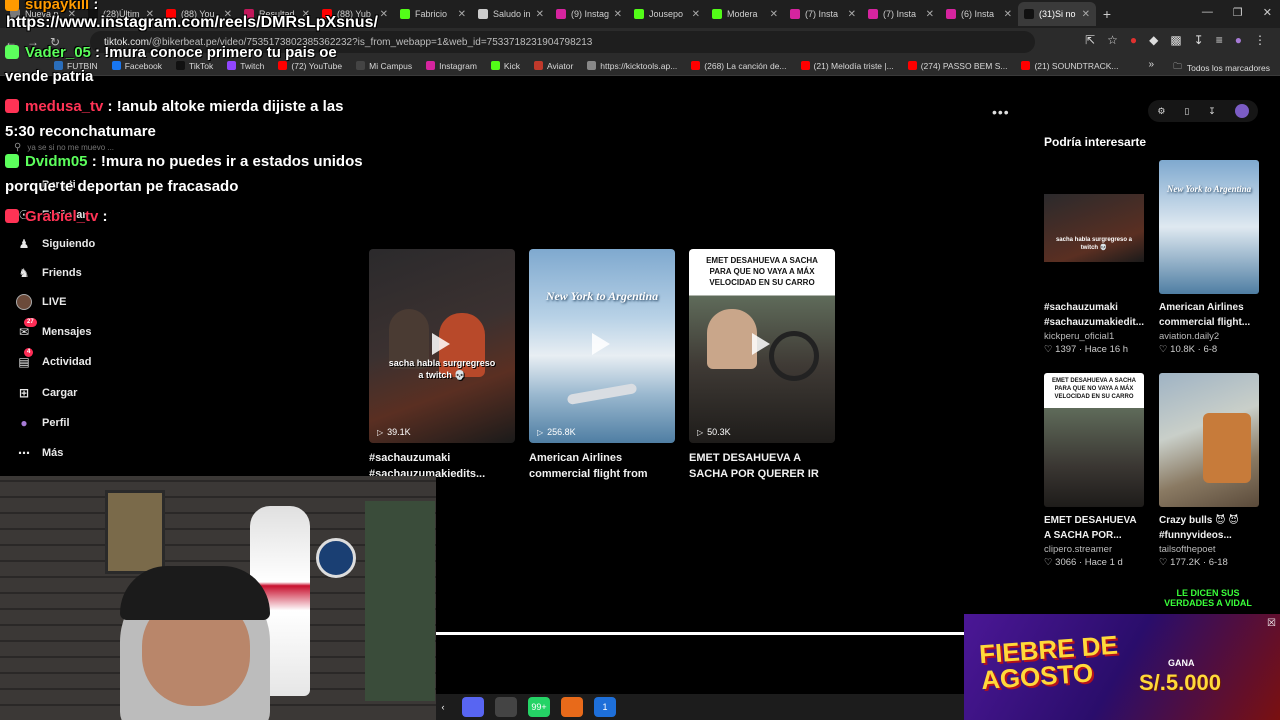 This screenshot has width=1280, height=720. I want to click on minimize-icon: —, so click(1207, 12).